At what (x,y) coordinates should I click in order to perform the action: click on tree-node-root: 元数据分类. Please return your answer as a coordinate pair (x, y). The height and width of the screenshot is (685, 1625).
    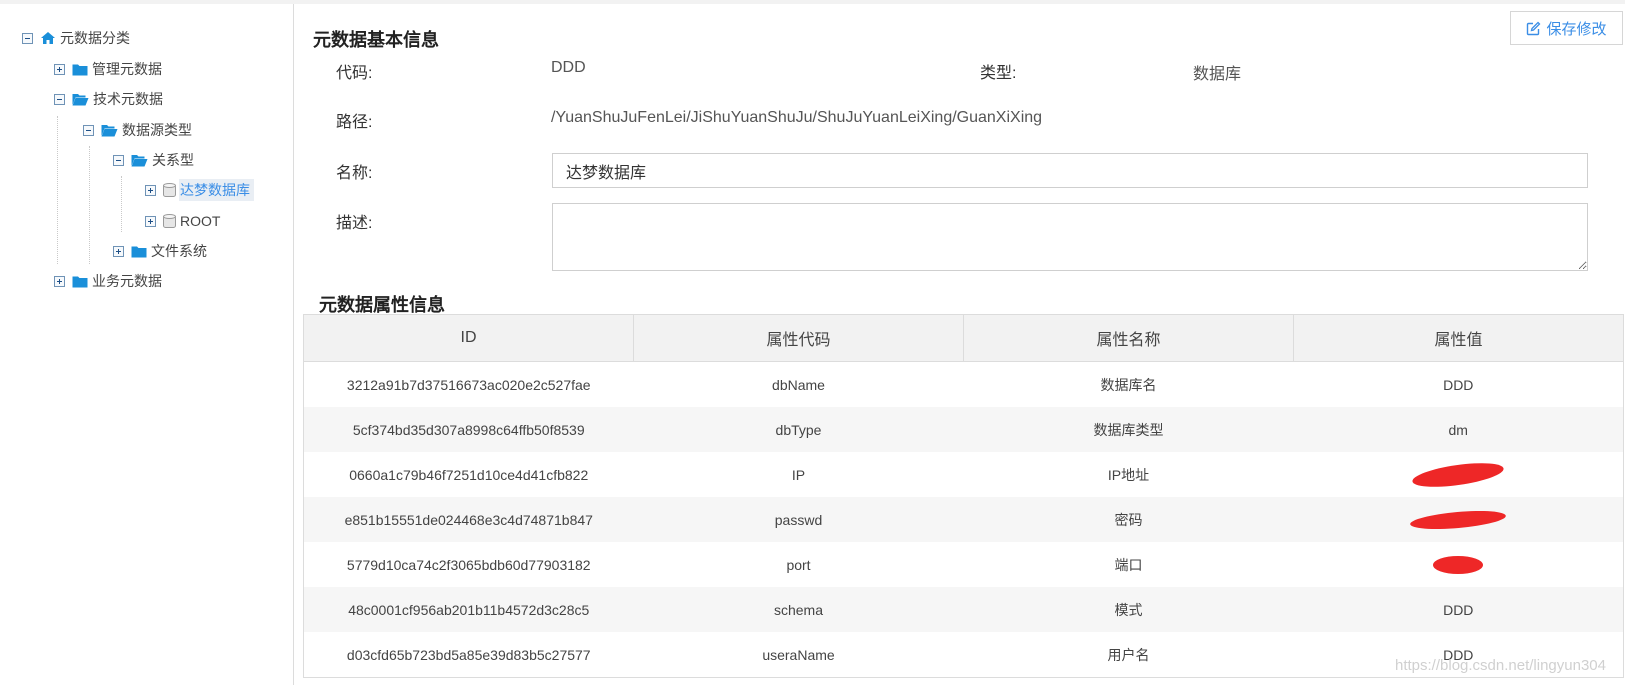
    Looking at the image, I should click on (78, 38).